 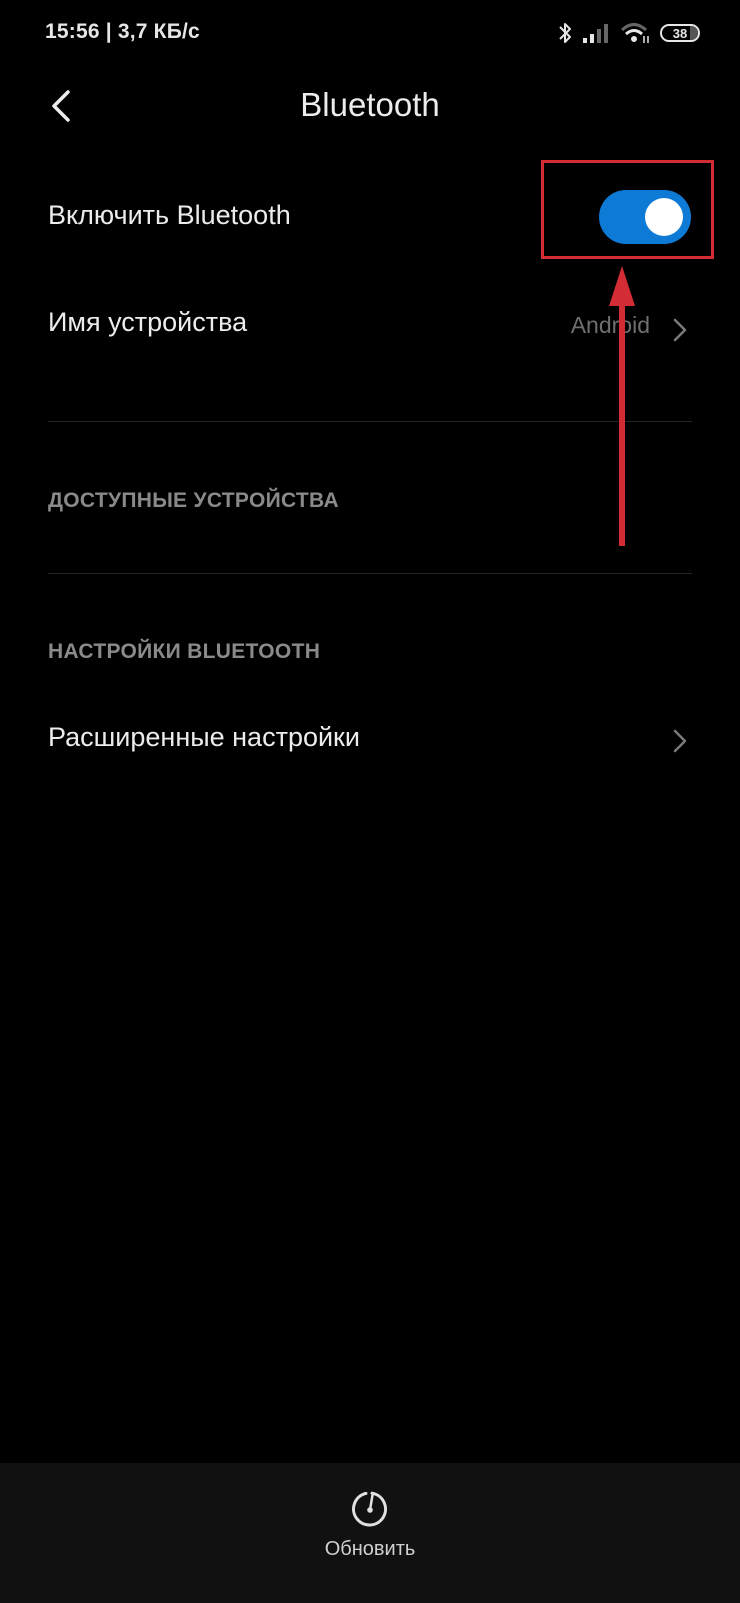 I want to click on status-icons: 38, so click(x=629, y=33).